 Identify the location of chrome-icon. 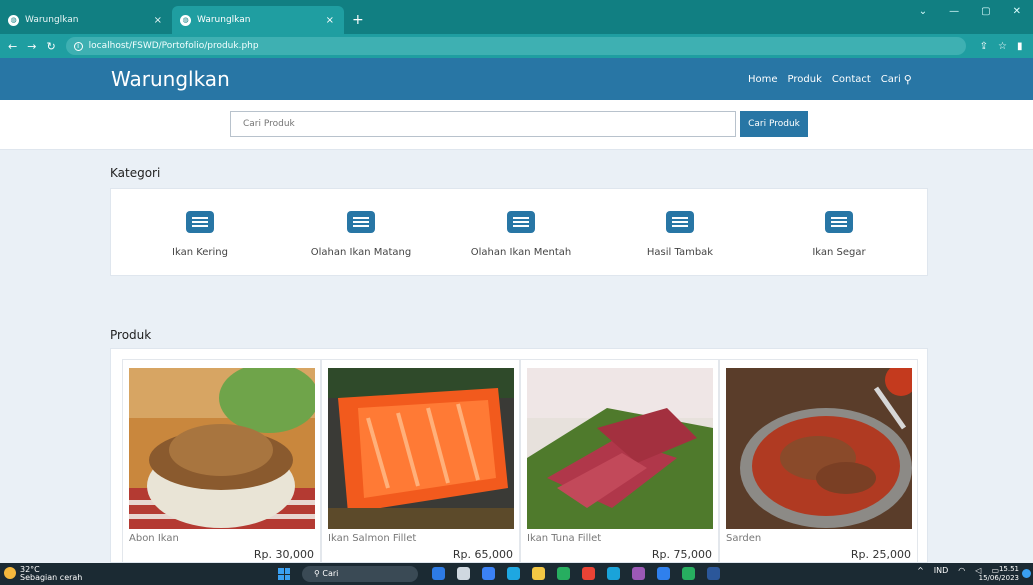
(588, 573).